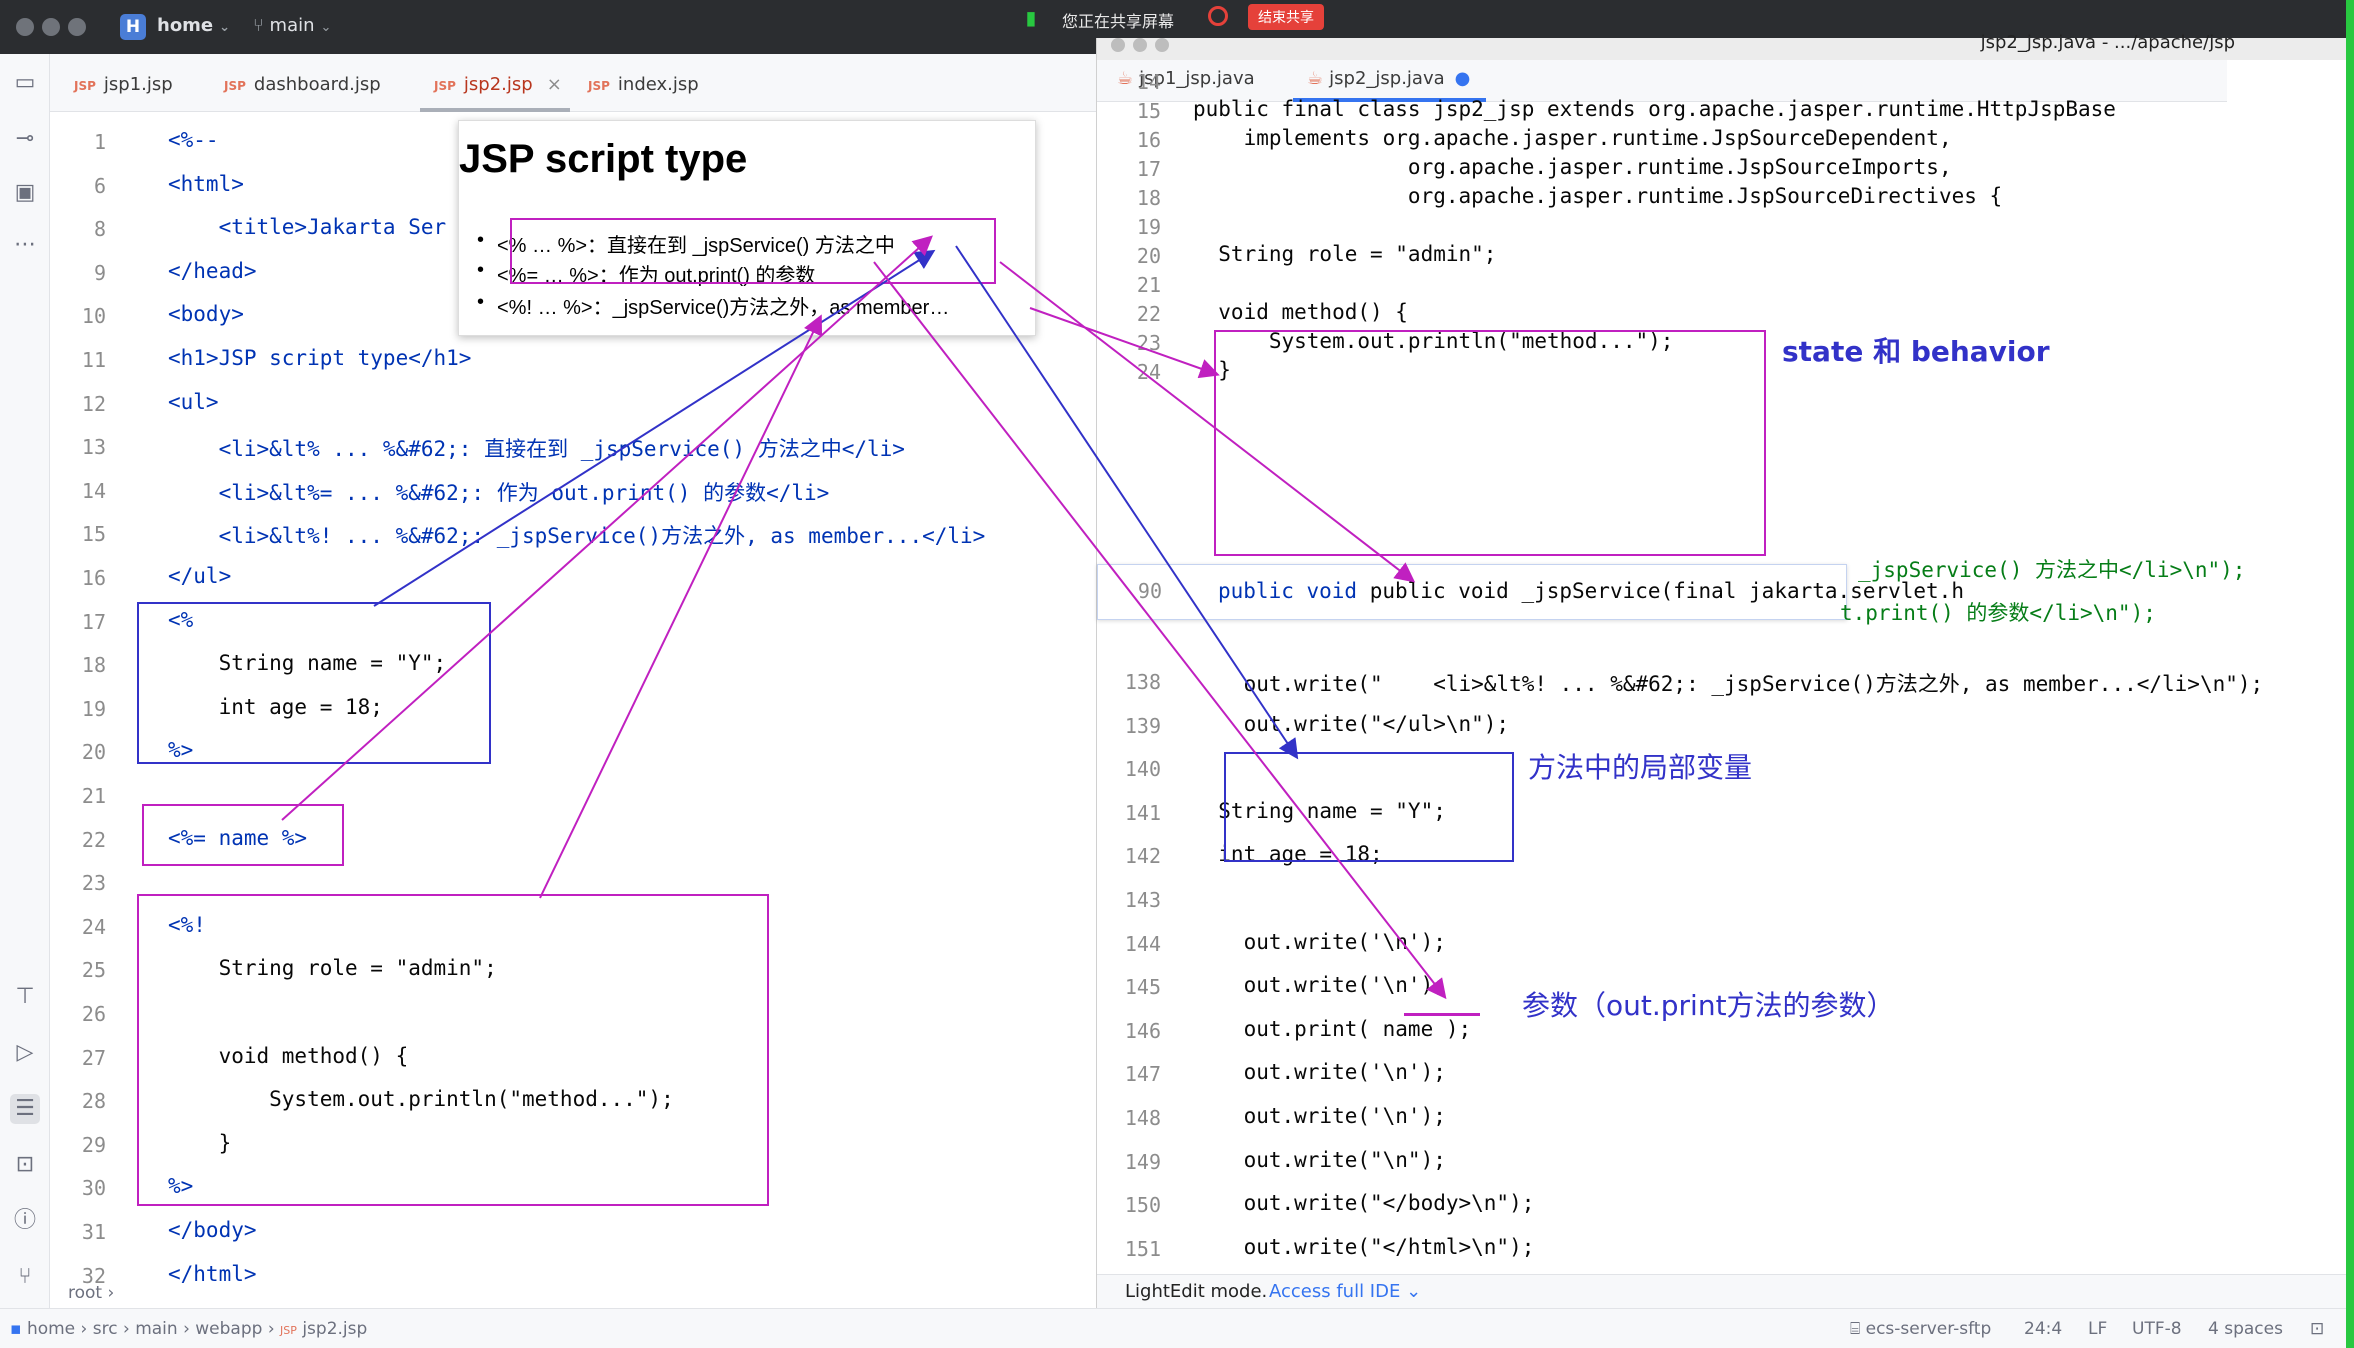  I want to click on server-name: ecs-server-sftp, so click(1928, 1329).